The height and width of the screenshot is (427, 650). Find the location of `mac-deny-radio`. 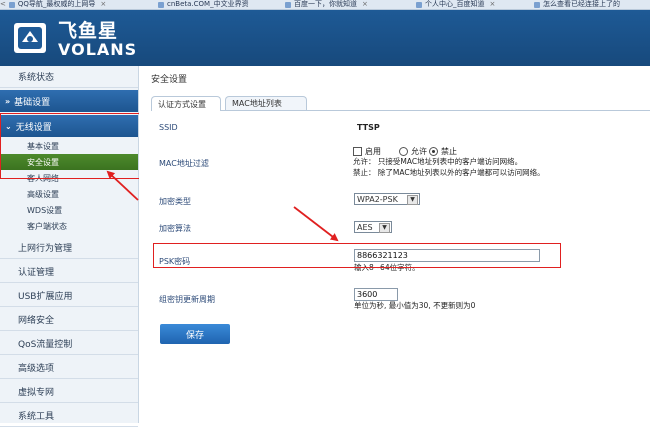

mac-deny-radio is located at coordinates (433, 151).